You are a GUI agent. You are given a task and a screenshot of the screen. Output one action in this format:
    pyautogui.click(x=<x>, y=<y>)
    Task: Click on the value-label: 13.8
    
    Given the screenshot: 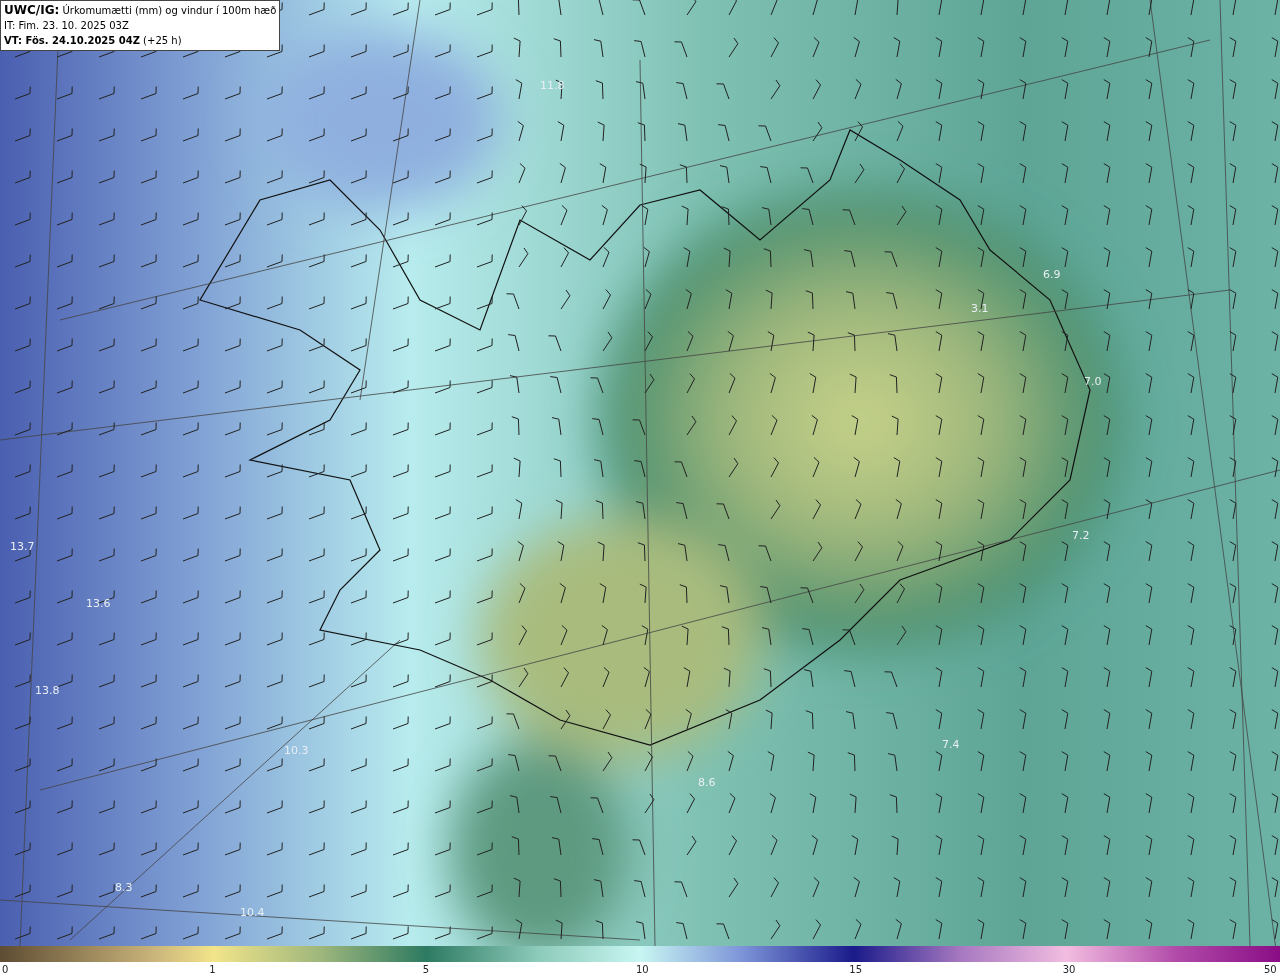 What is the action you would take?
    pyautogui.click(x=47, y=690)
    